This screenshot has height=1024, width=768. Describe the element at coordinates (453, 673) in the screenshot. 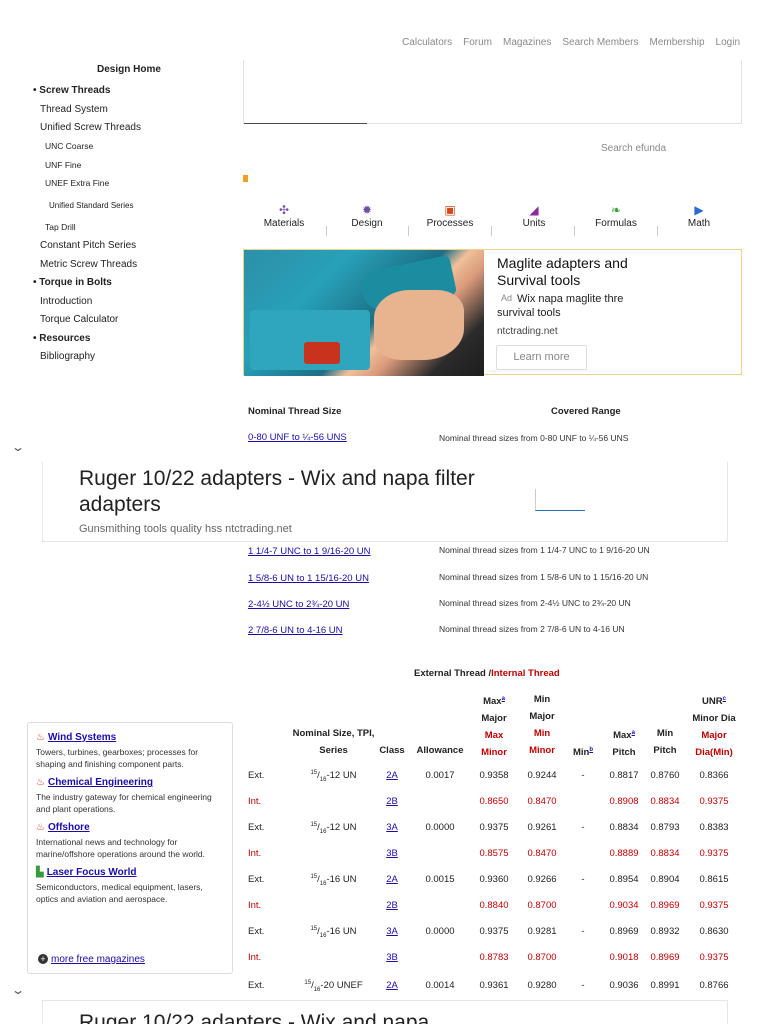

I see `ext-label: External Thread /` at that location.